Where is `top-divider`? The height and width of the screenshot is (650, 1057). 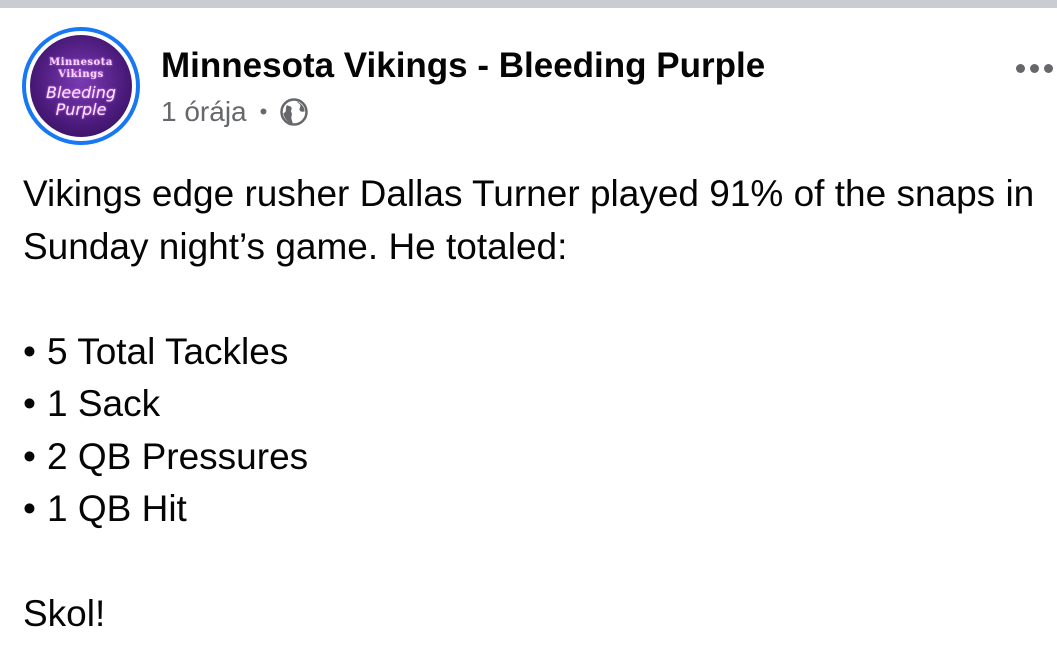
top-divider is located at coordinates (528, 4).